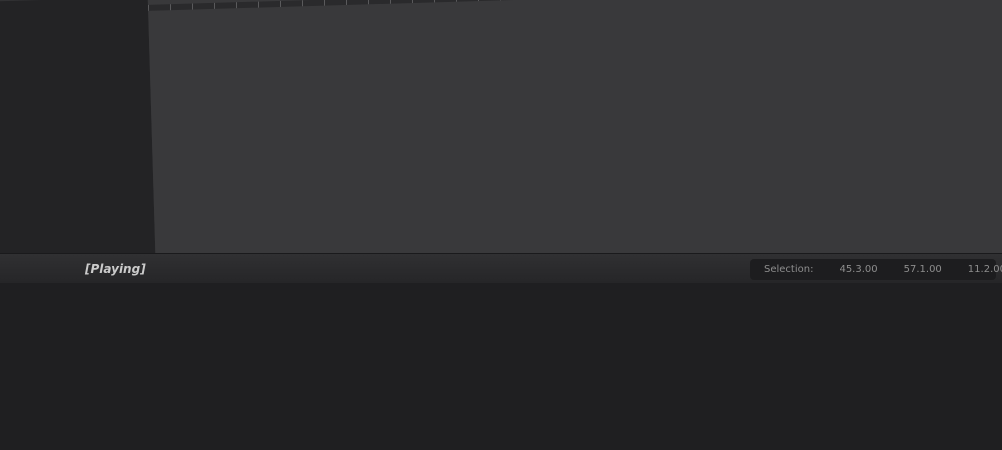 The image size is (1002, 450). What do you see at coordinates (78, 126) in the screenshot?
I see `track-control-panel` at bounding box center [78, 126].